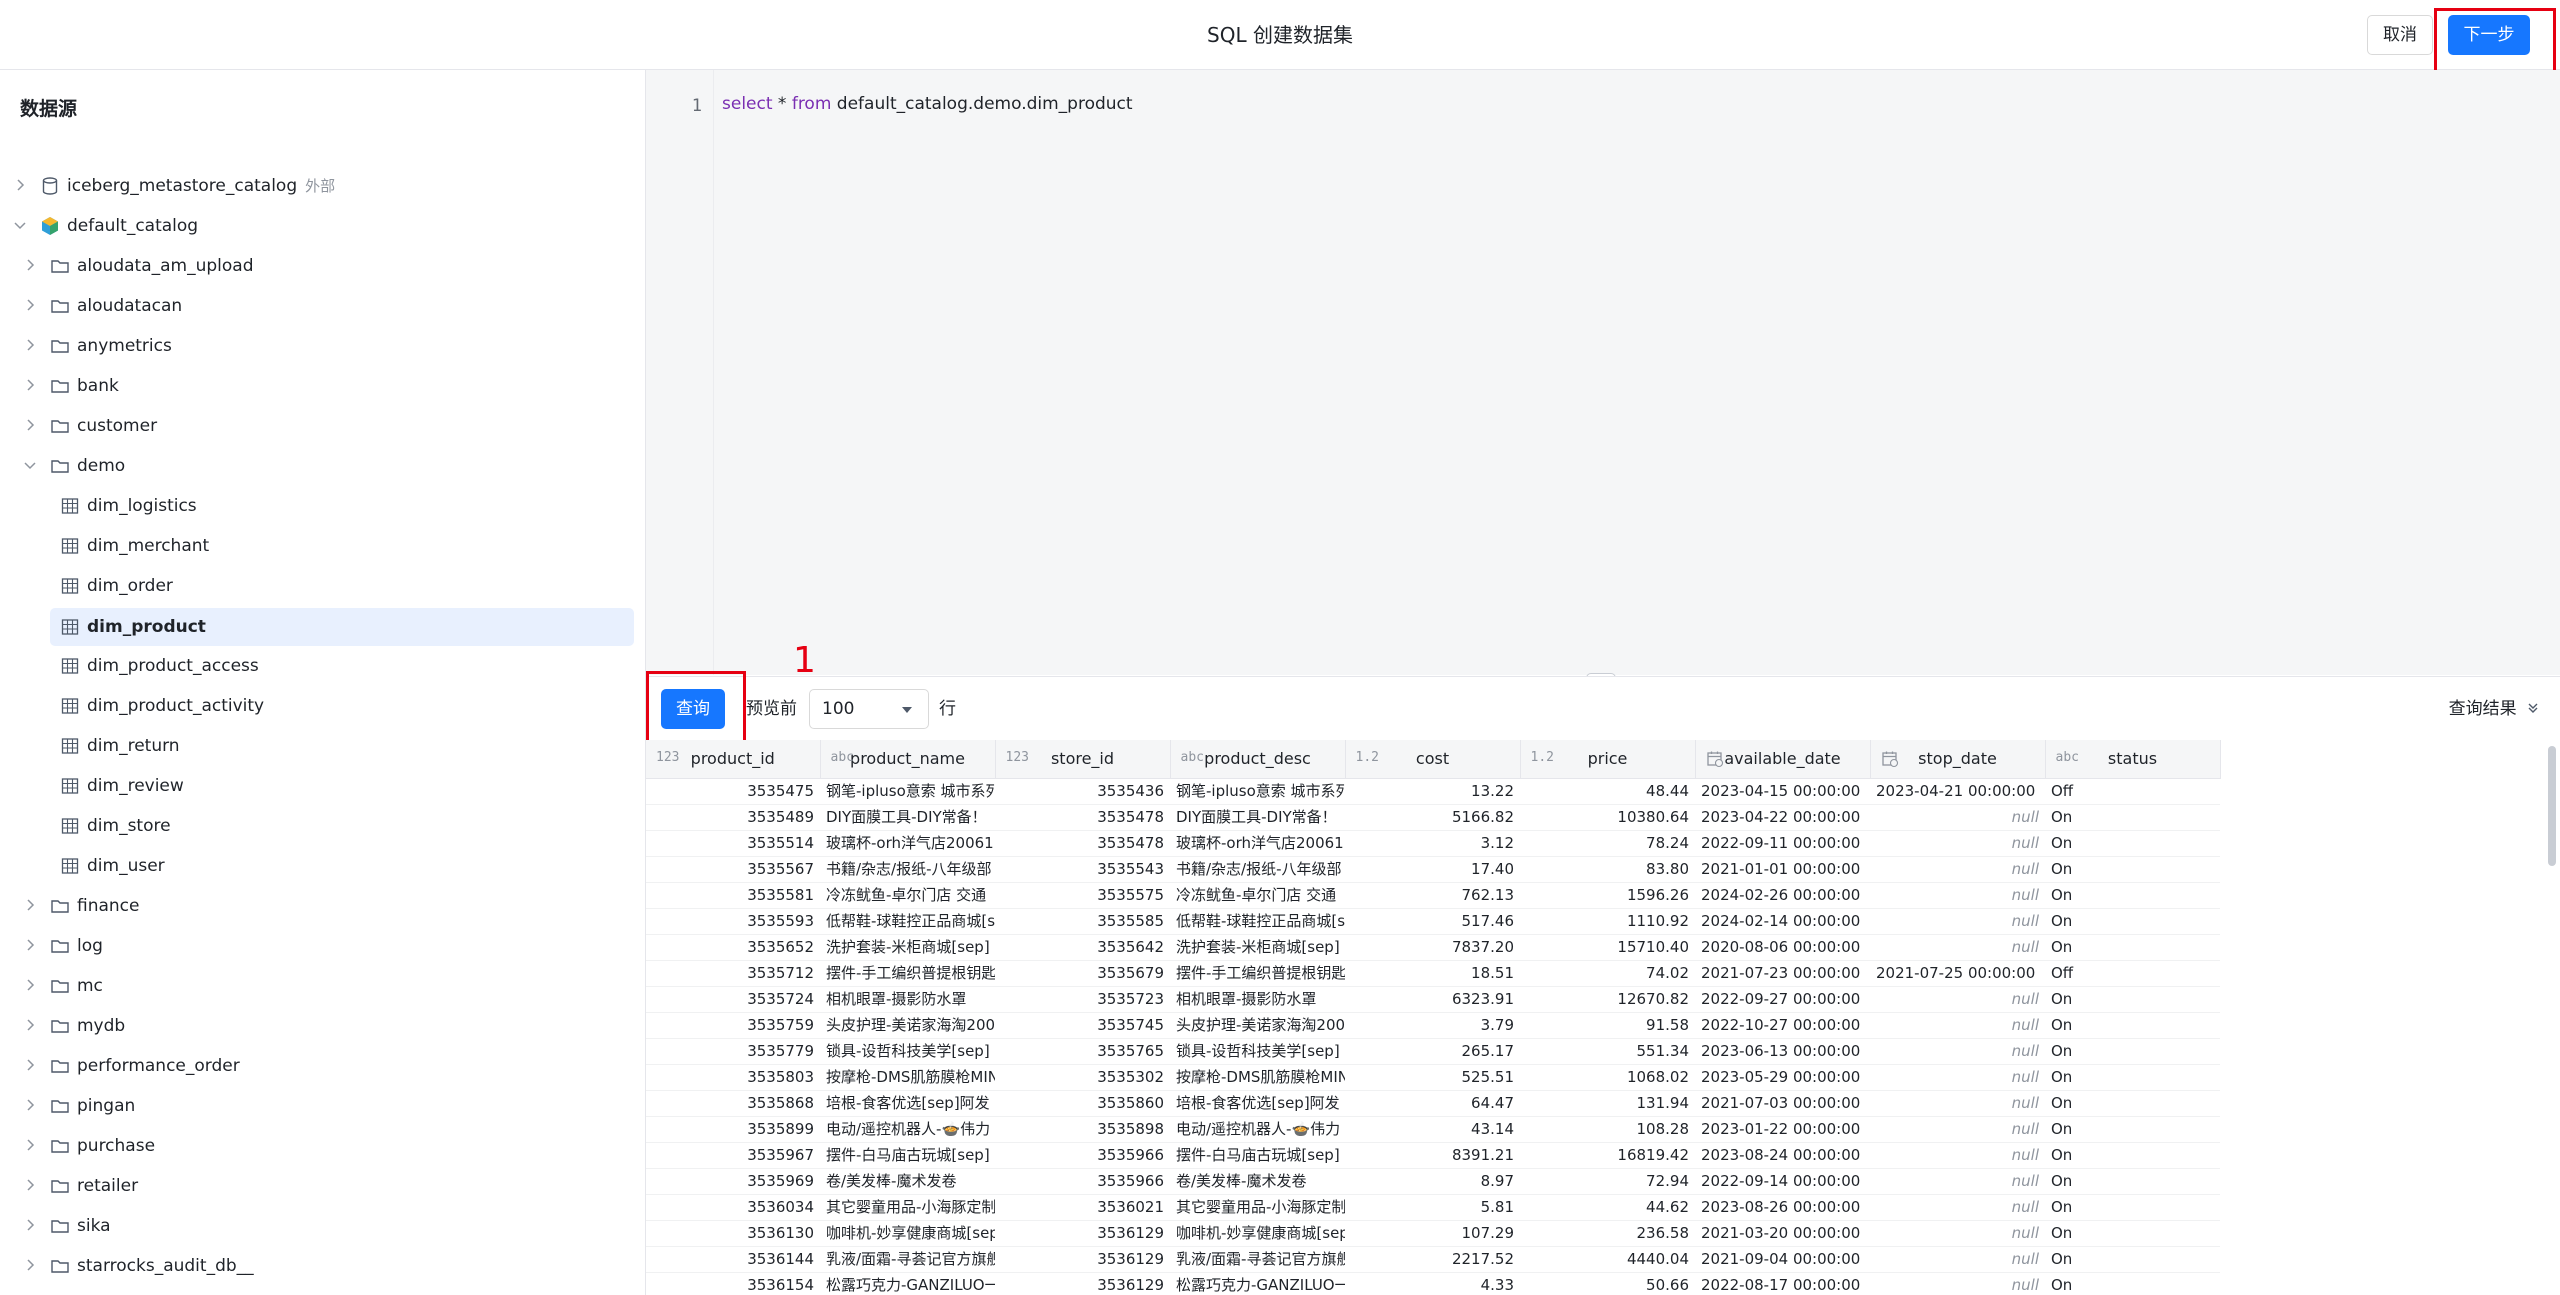 The height and width of the screenshot is (1295, 2560). What do you see at coordinates (322, 1146) in the screenshot?
I see `tree-item-purchase: purchase` at bounding box center [322, 1146].